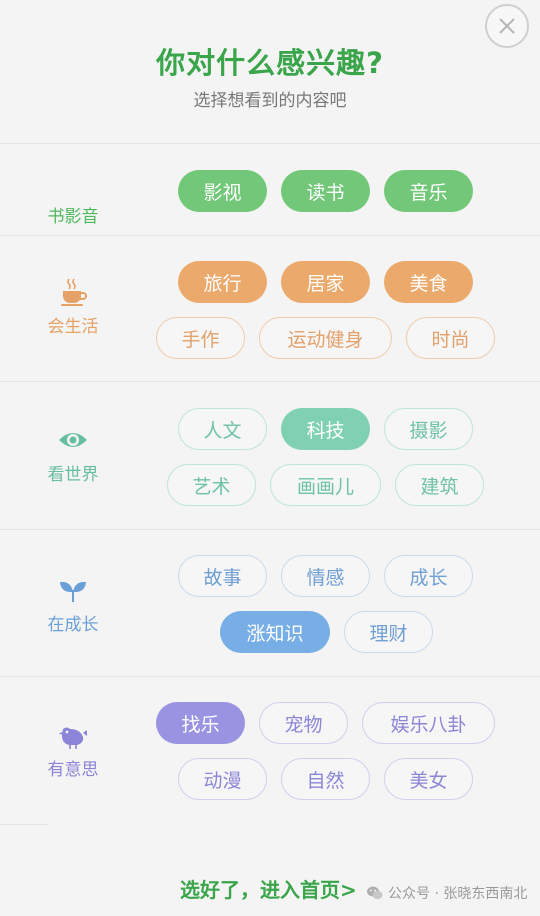  What do you see at coordinates (73, 591) in the screenshot?
I see `sprout-icon` at bounding box center [73, 591].